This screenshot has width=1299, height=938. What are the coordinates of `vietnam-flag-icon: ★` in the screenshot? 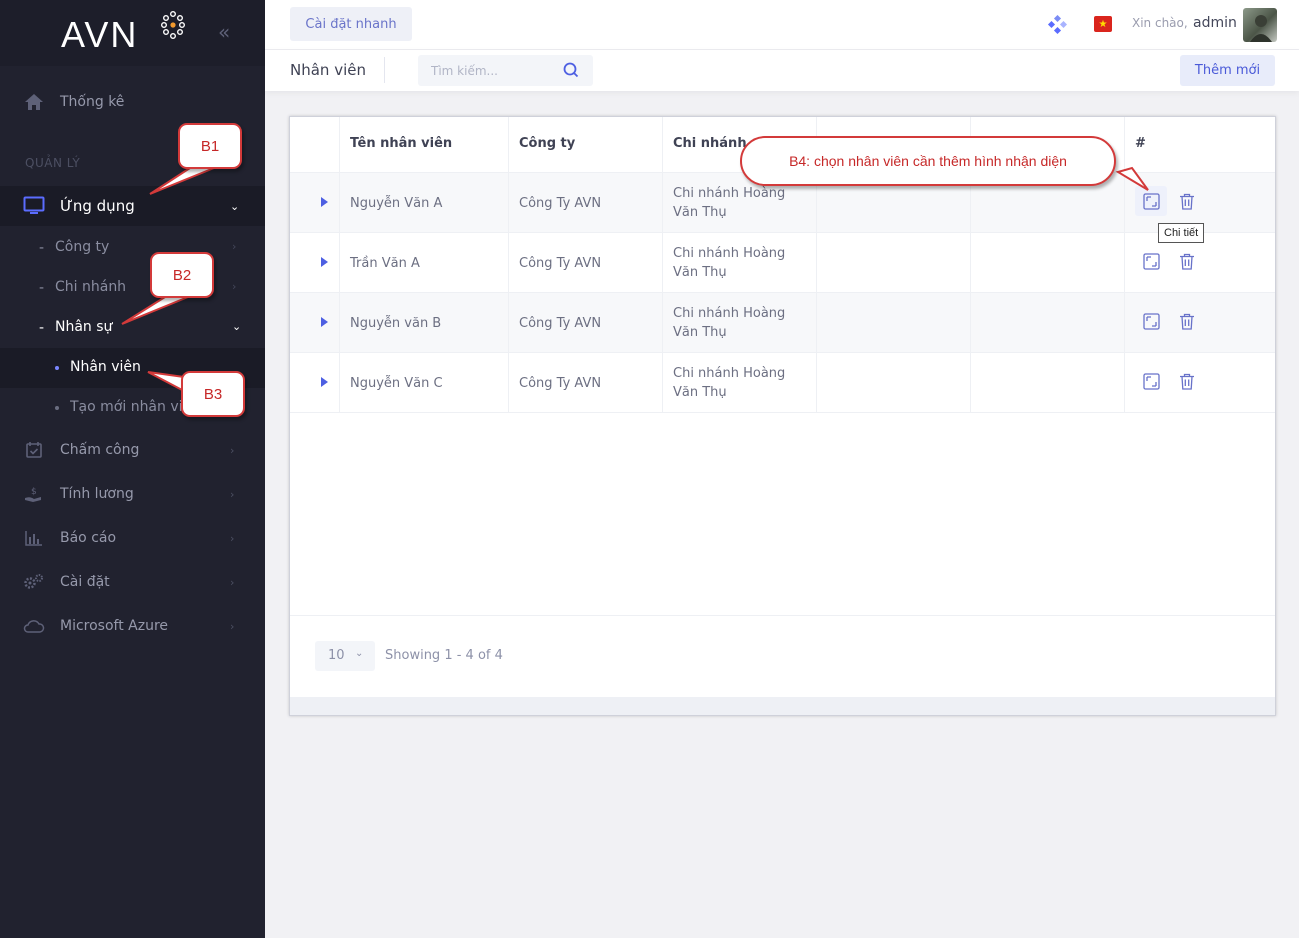 It's located at (1103, 24).